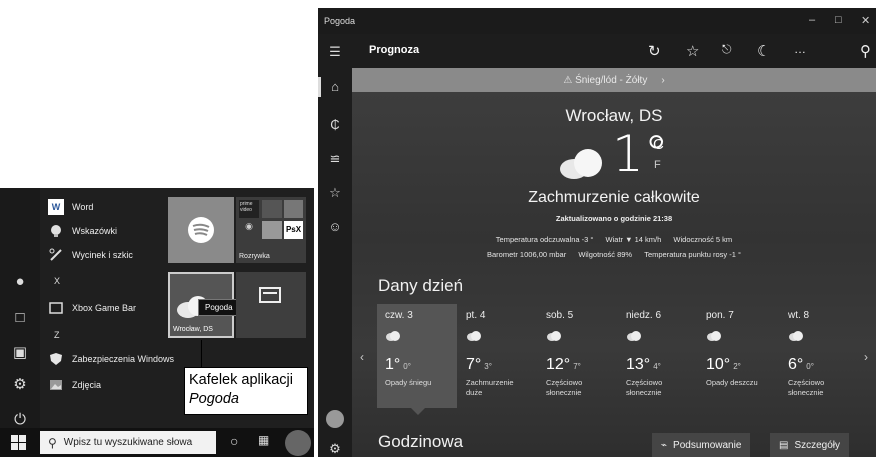 The width and height of the screenshot is (876, 457). I want to click on entertainment-label: Rozrywka, so click(254, 256).